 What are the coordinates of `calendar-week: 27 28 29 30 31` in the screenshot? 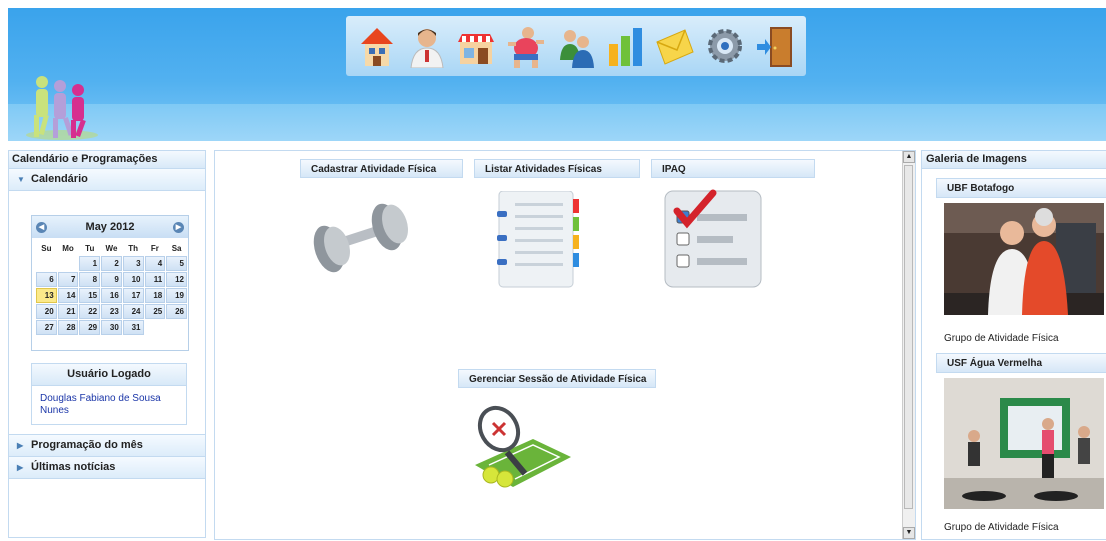 It's located at (111, 327).